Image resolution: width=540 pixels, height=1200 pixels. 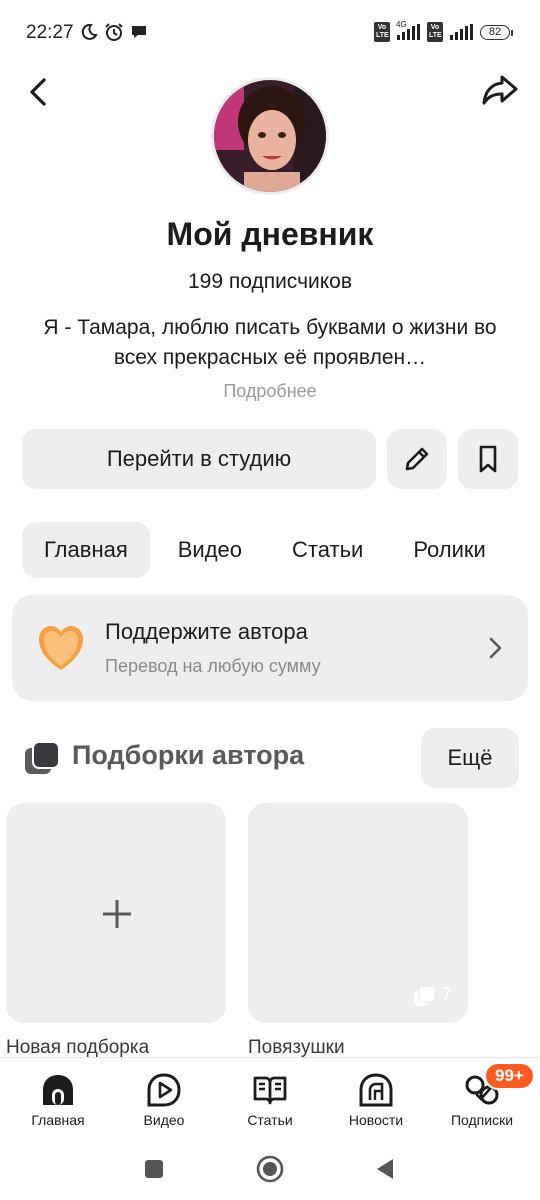 What do you see at coordinates (358, 913) in the screenshot?
I see `collection-card: 7` at bounding box center [358, 913].